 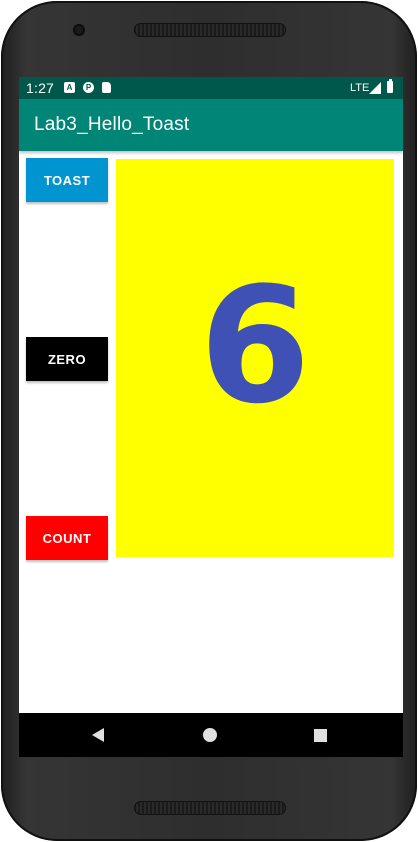 What do you see at coordinates (390, 86) in the screenshot?
I see `battery-icon` at bounding box center [390, 86].